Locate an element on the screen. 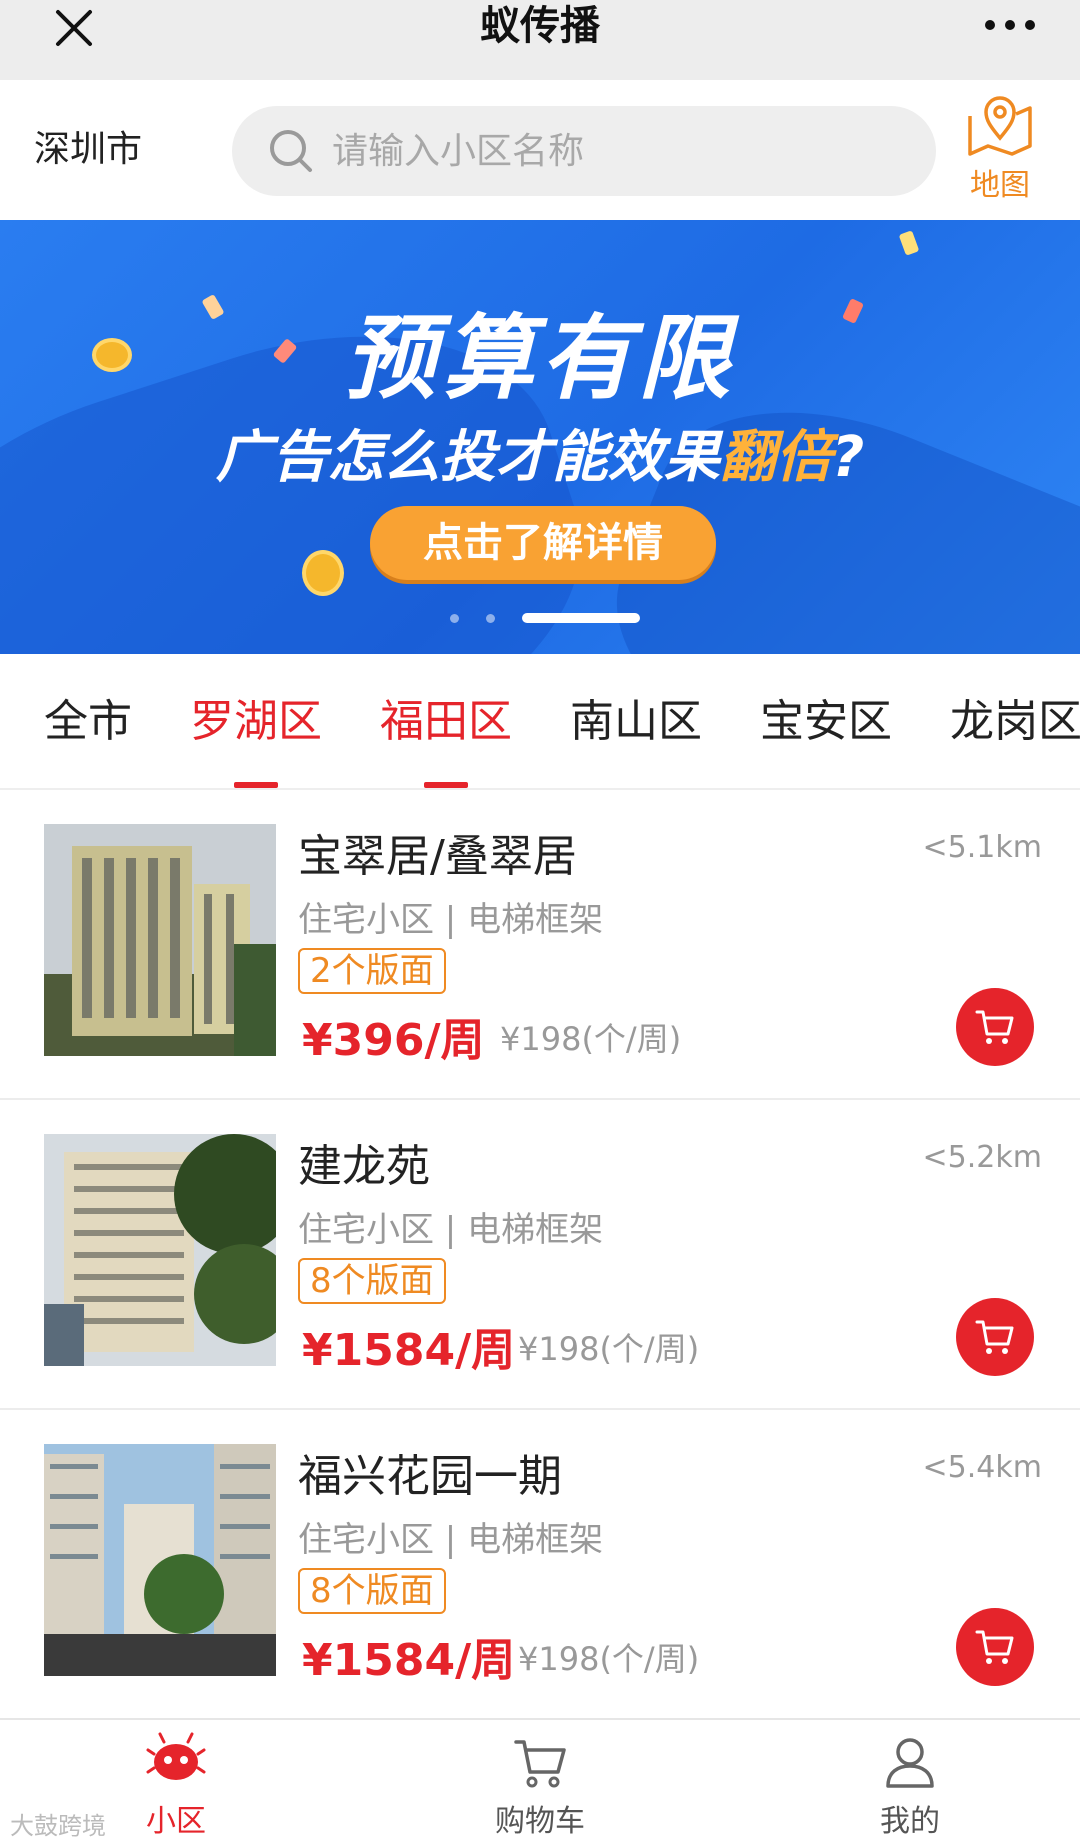 The width and height of the screenshot is (1080, 1844). tab-longgang: 龙岗区 is located at coordinates (1015, 722).